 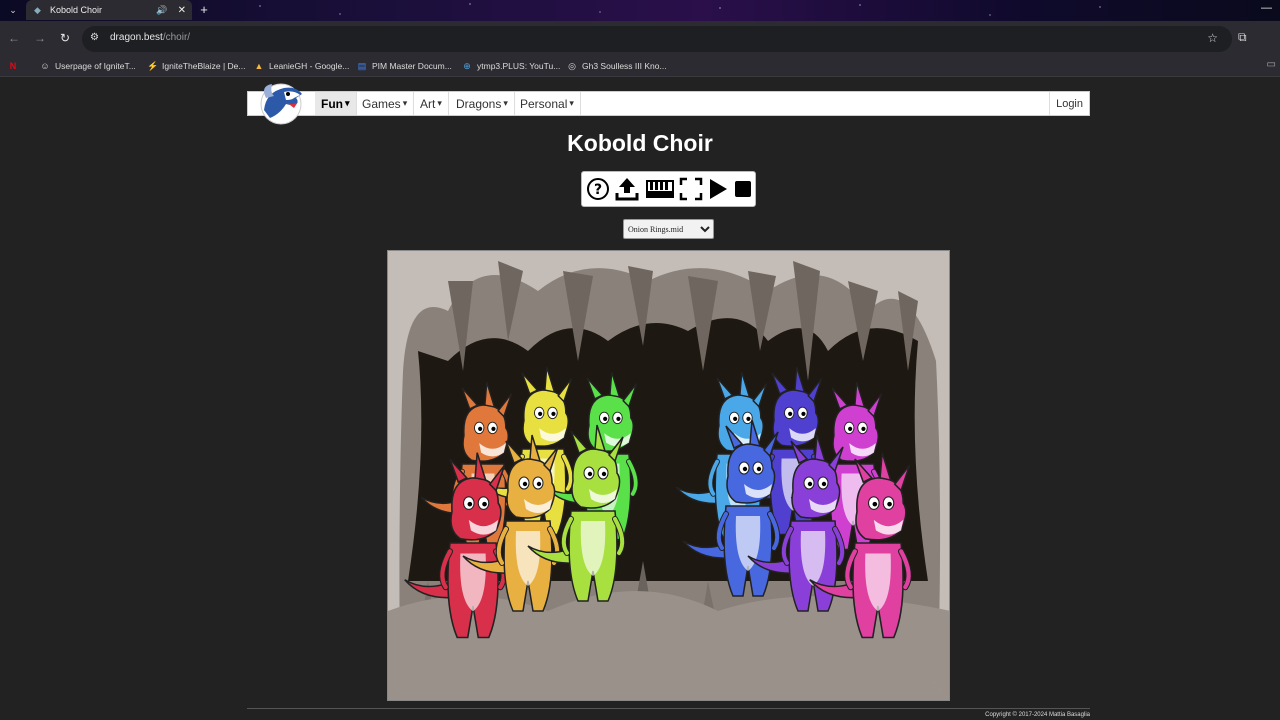 I want to click on all-bookmarks-folder-icon: ▭, so click(x=1271, y=64).